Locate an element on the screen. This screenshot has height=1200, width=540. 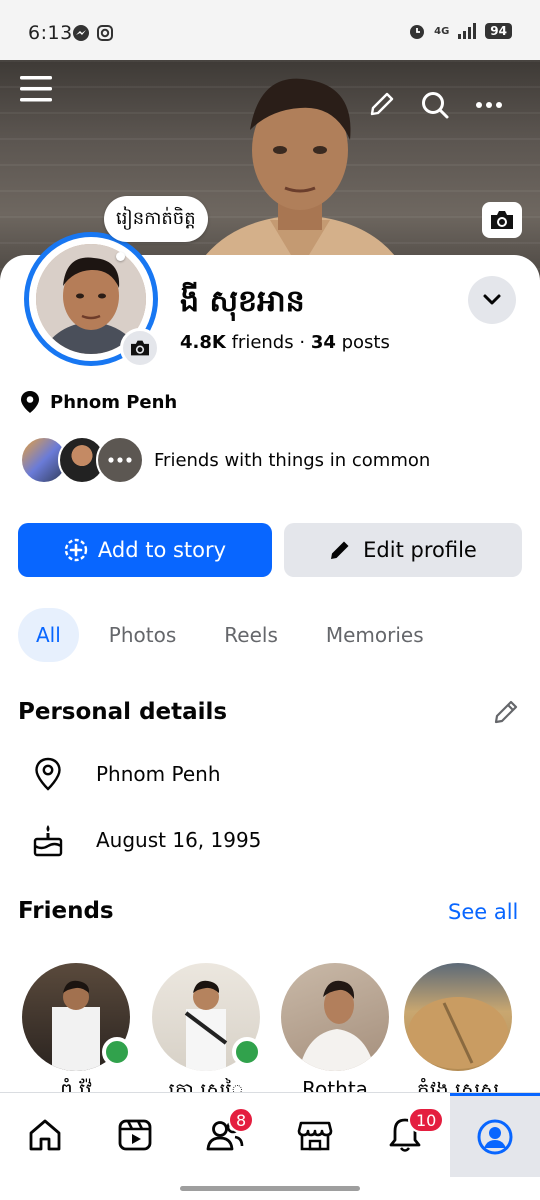
nav-profile is located at coordinates (495, 1135).